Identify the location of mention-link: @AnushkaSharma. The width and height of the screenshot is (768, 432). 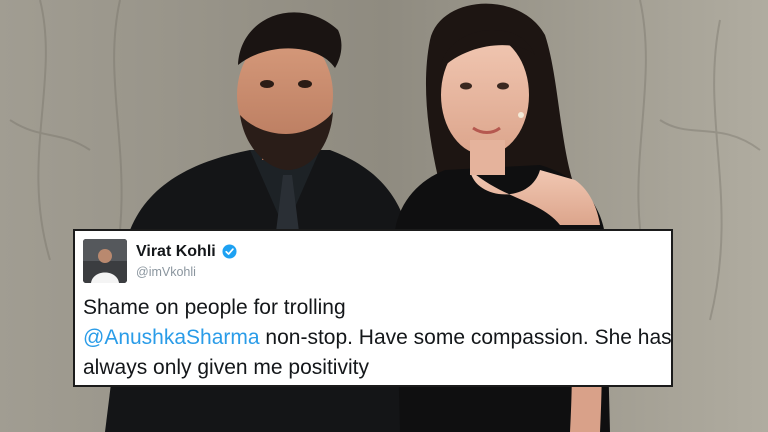
(171, 337).